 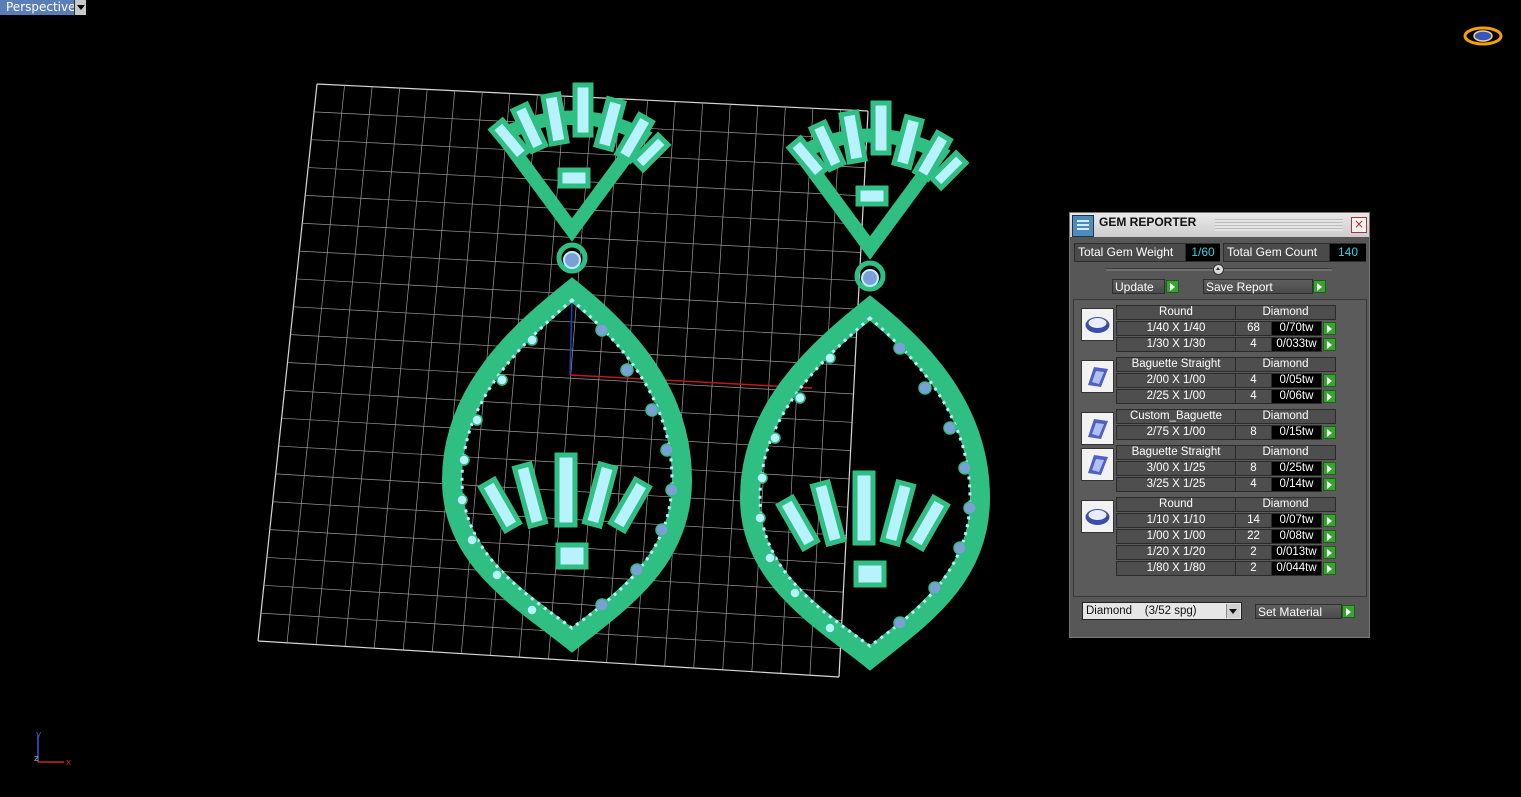 What do you see at coordinates (1176, 380) in the screenshot?
I see `gem-size: 2/00 X 1/00` at bounding box center [1176, 380].